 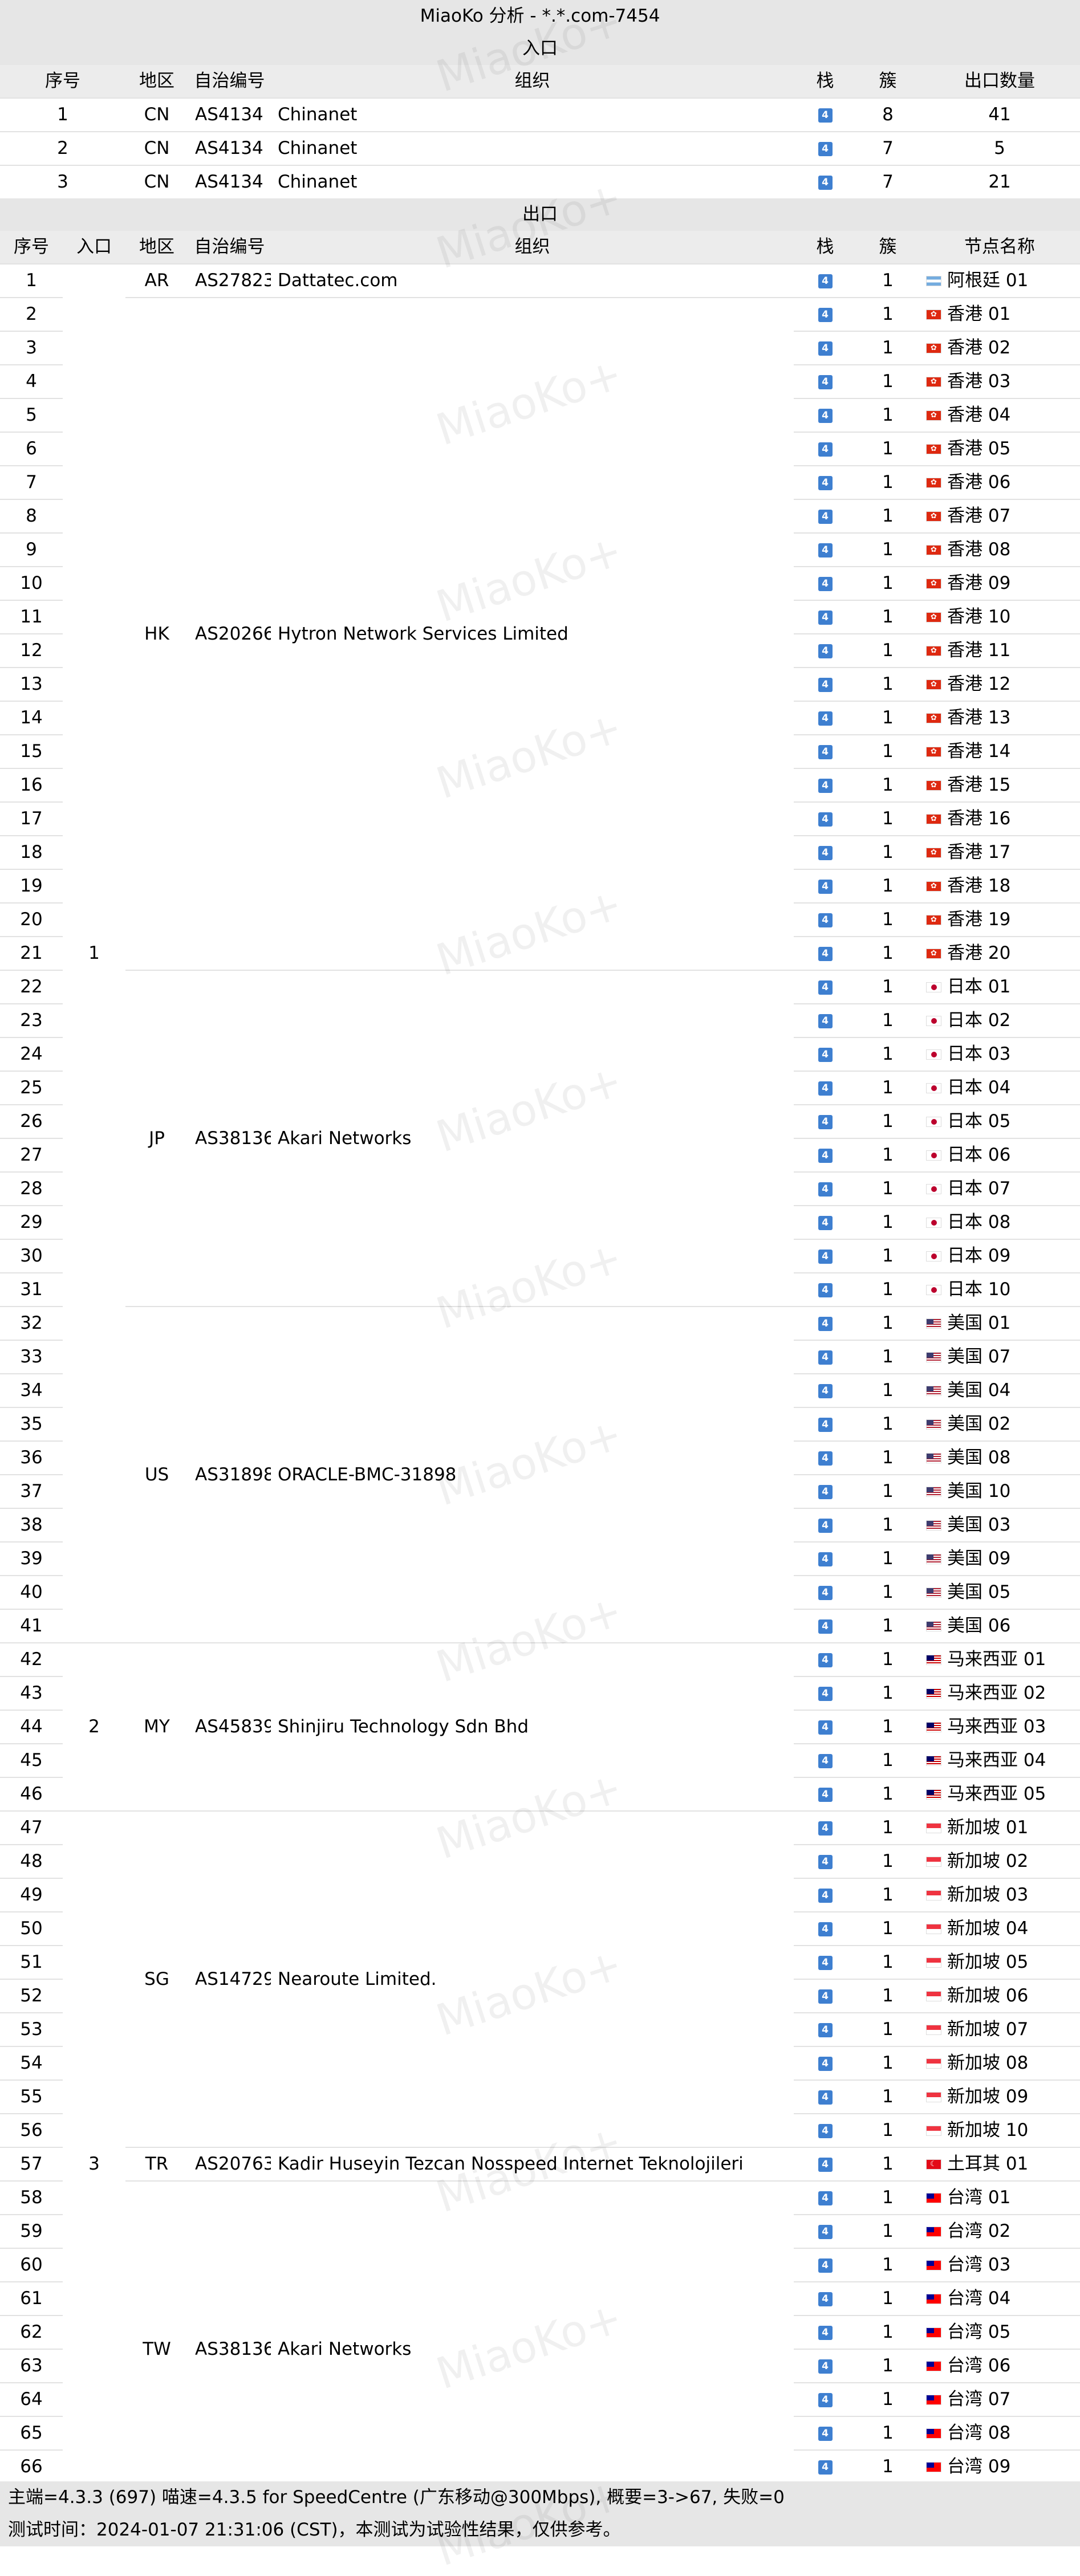 What do you see at coordinates (979, 1155) in the screenshot?
I see `node-name: 日本 06` at bounding box center [979, 1155].